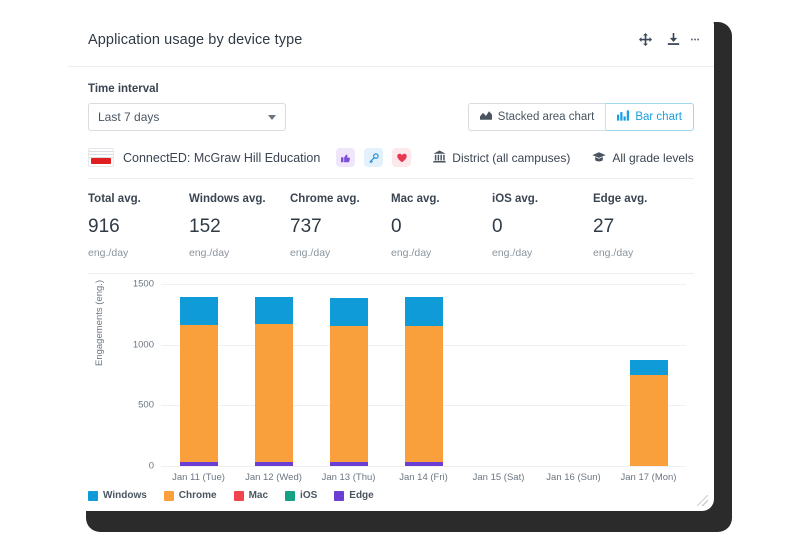 This screenshot has width=800, height=553. What do you see at coordinates (99, 322) in the screenshot?
I see `y-axis-title: Engagements (eng.)` at bounding box center [99, 322].